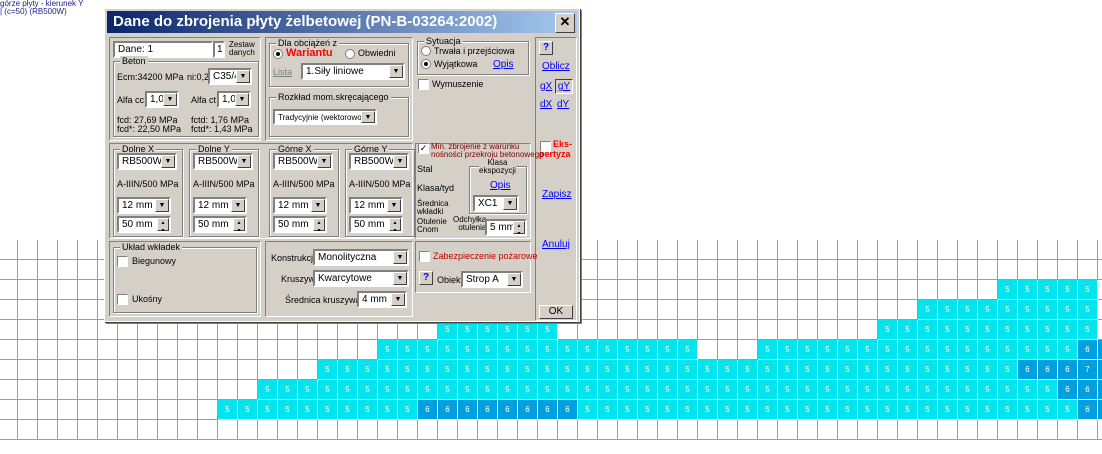 This screenshot has width=1102, height=454. Describe the element at coordinates (426, 64) in the screenshot. I see `wyjatkowa-radio` at that location.